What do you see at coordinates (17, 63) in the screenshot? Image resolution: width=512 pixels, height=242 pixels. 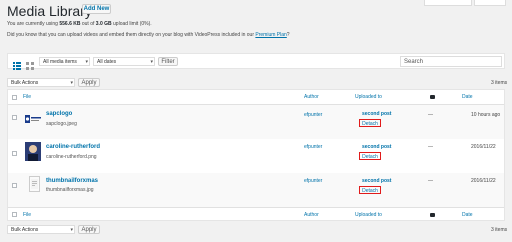 I see `list-view-icon` at bounding box center [17, 63].